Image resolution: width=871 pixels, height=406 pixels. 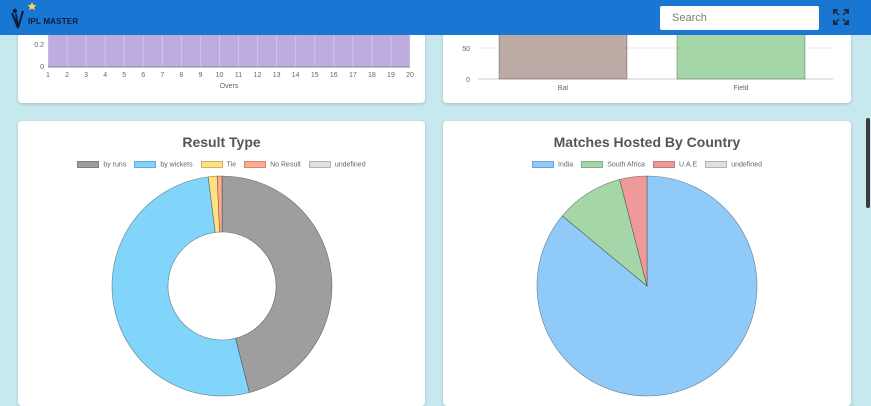 I want to click on x-tick-label: 19, so click(x=391, y=75).